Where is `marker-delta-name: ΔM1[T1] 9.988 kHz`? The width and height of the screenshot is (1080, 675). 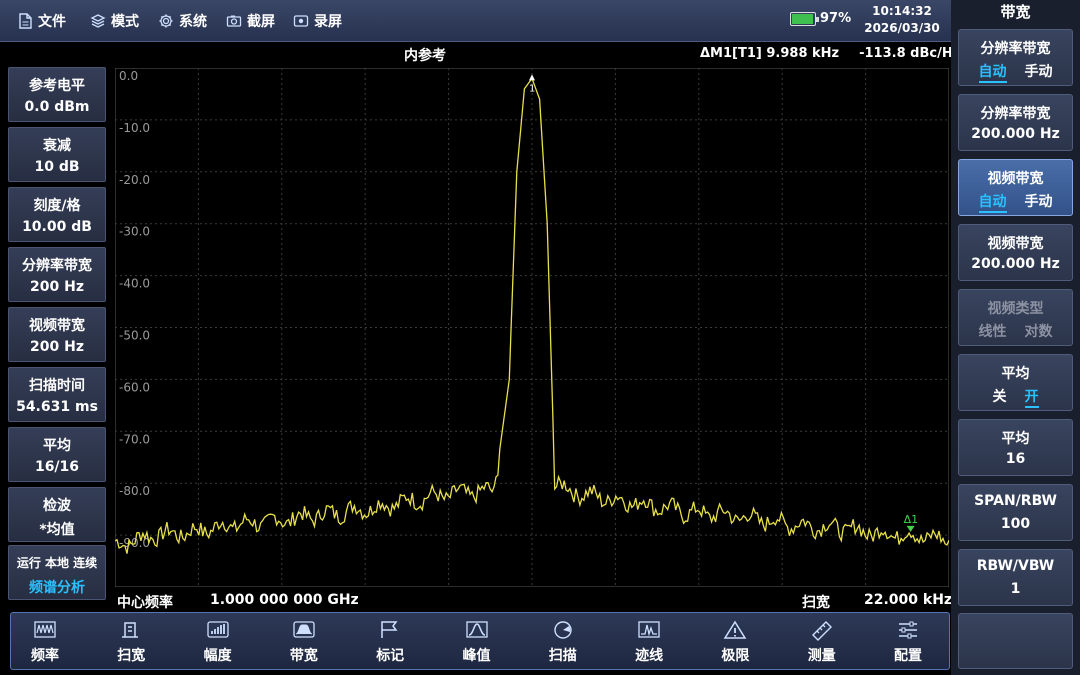
marker-delta-name: ΔM1[T1] 9.988 kHz is located at coordinates (770, 53).